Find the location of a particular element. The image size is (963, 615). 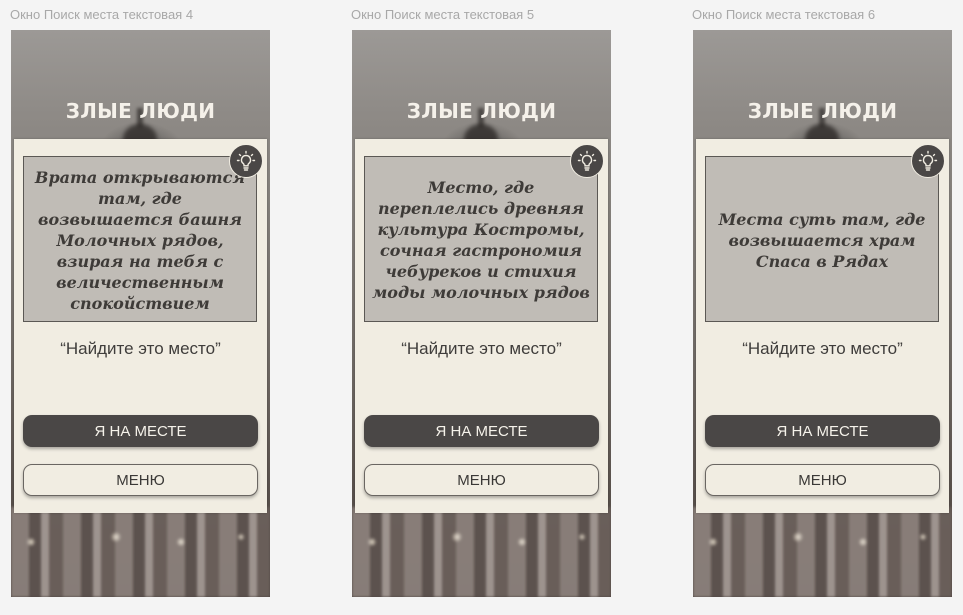

frame-label: Окно Поиск места текстовая 4 is located at coordinates (102, 14).